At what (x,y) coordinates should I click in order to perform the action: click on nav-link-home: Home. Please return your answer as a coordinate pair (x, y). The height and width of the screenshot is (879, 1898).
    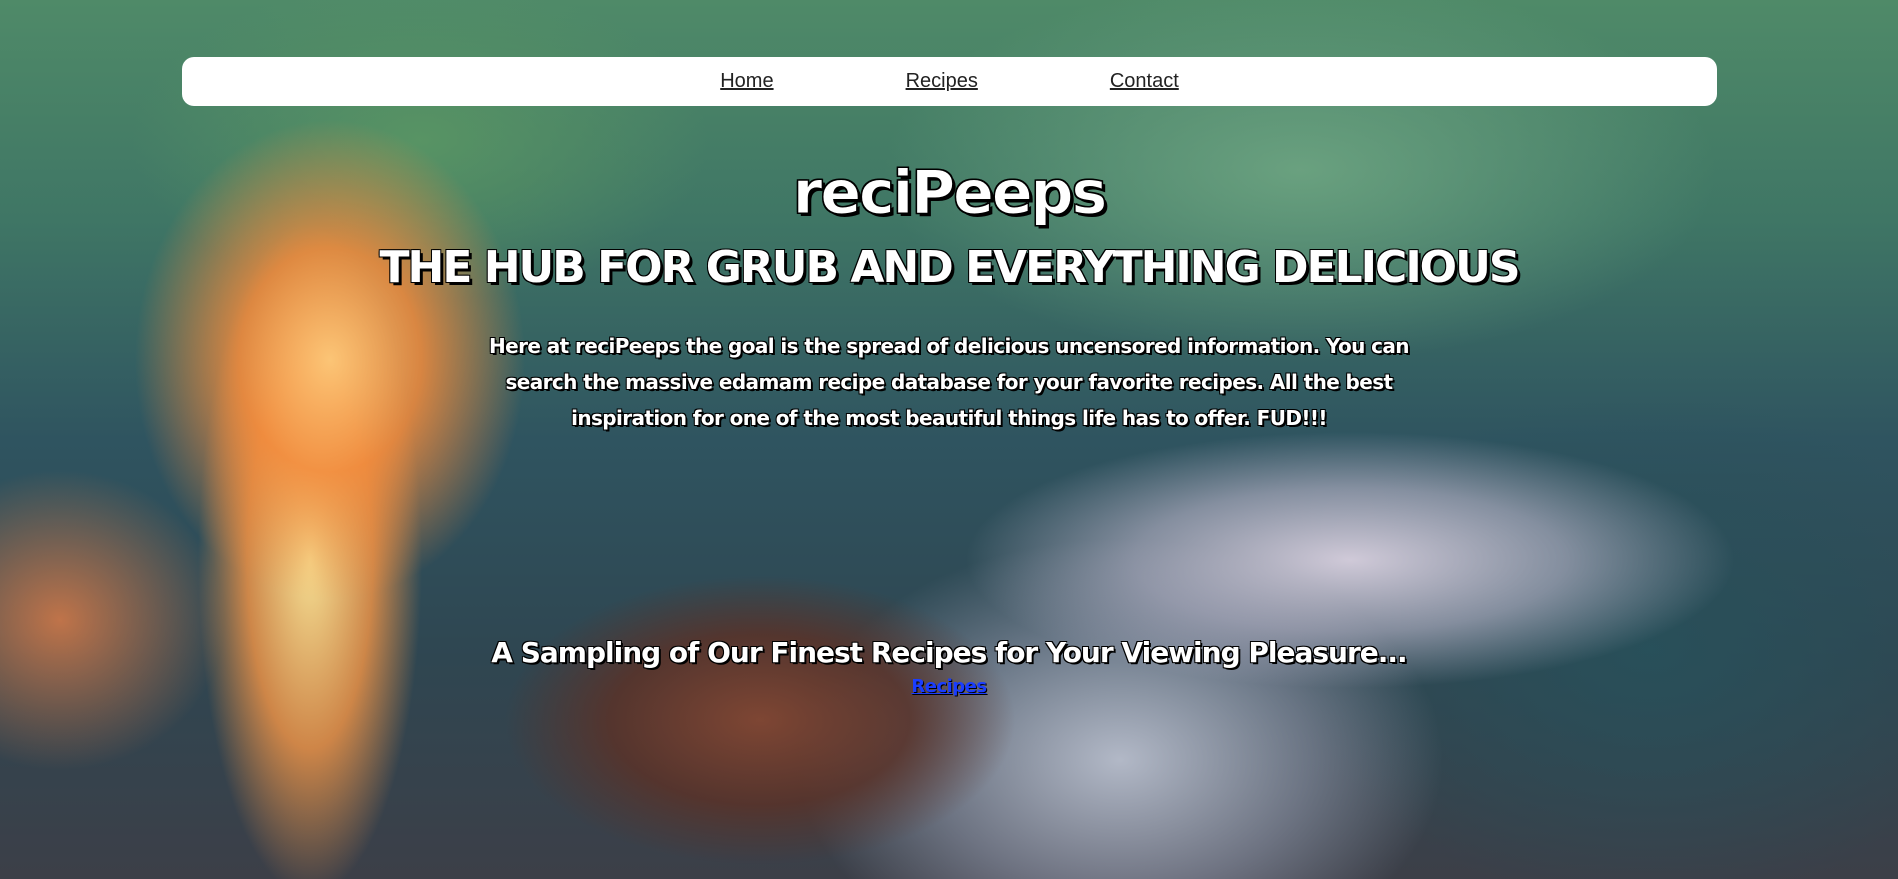
    Looking at the image, I should click on (746, 81).